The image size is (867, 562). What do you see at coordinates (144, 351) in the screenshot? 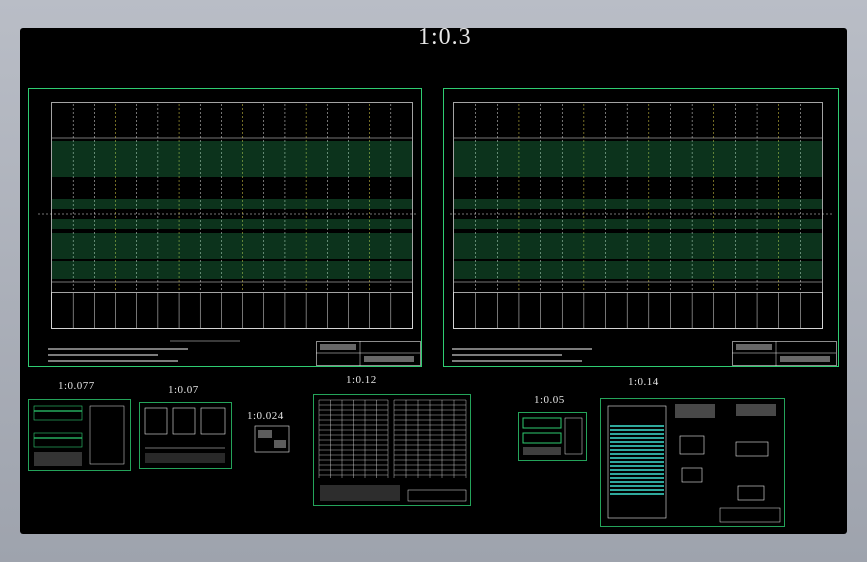
I see `left-notes` at bounding box center [144, 351].